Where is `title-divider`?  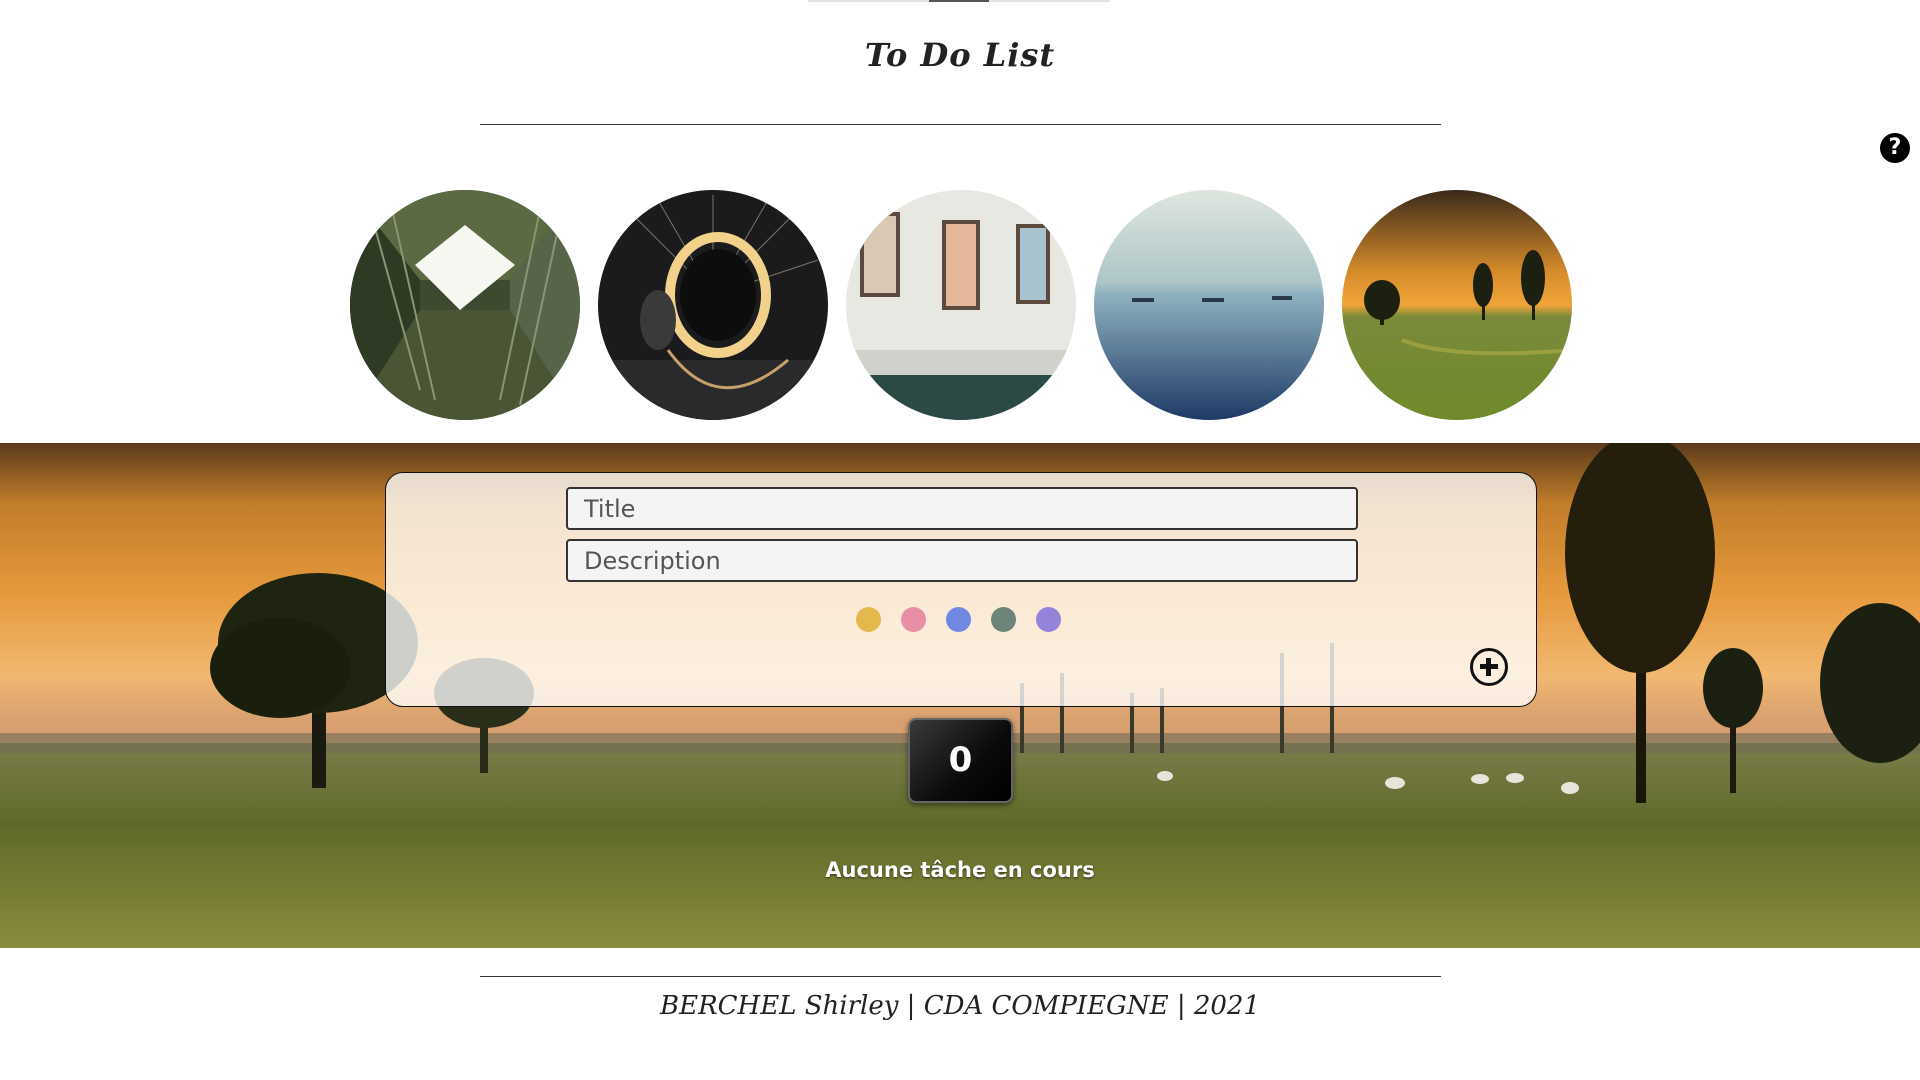
title-divider is located at coordinates (960, 124).